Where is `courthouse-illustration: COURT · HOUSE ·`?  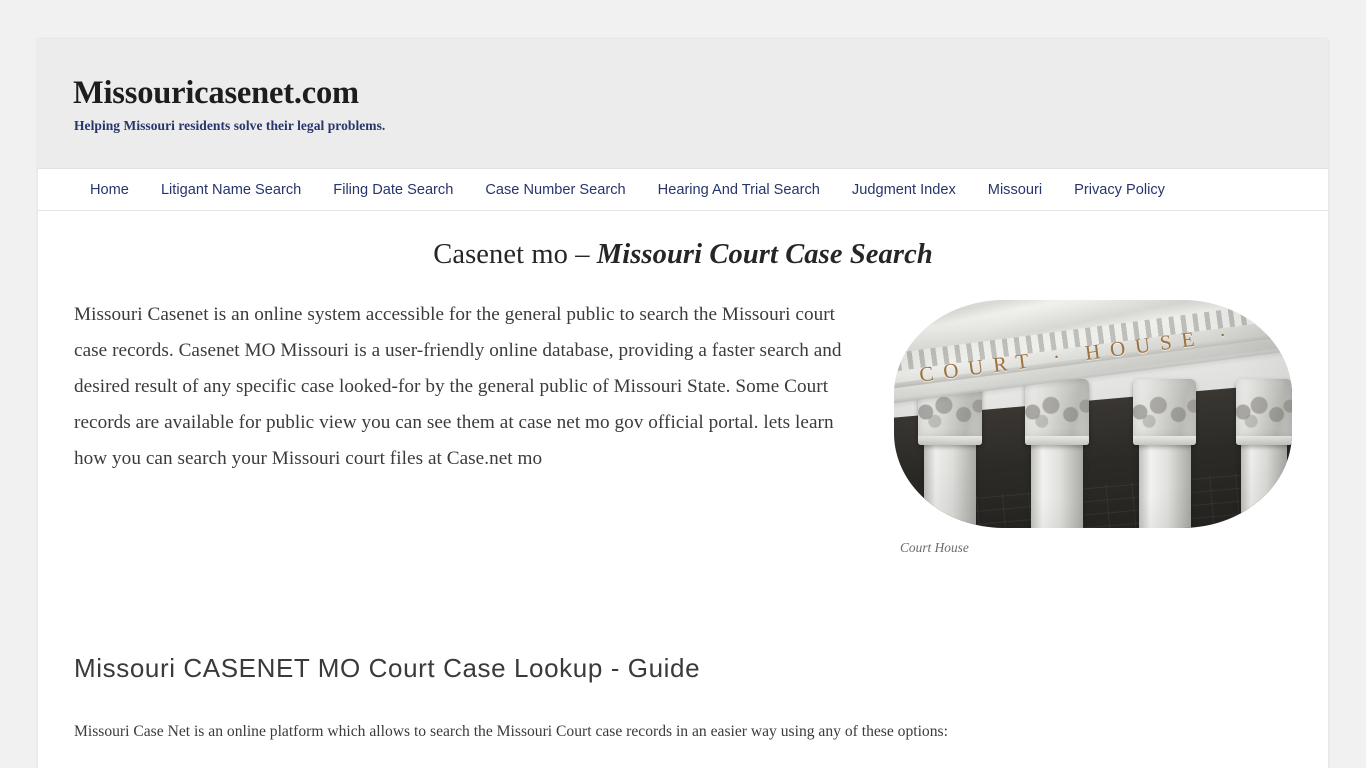
courthouse-illustration: COURT · HOUSE · is located at coordinates (1093, 414).